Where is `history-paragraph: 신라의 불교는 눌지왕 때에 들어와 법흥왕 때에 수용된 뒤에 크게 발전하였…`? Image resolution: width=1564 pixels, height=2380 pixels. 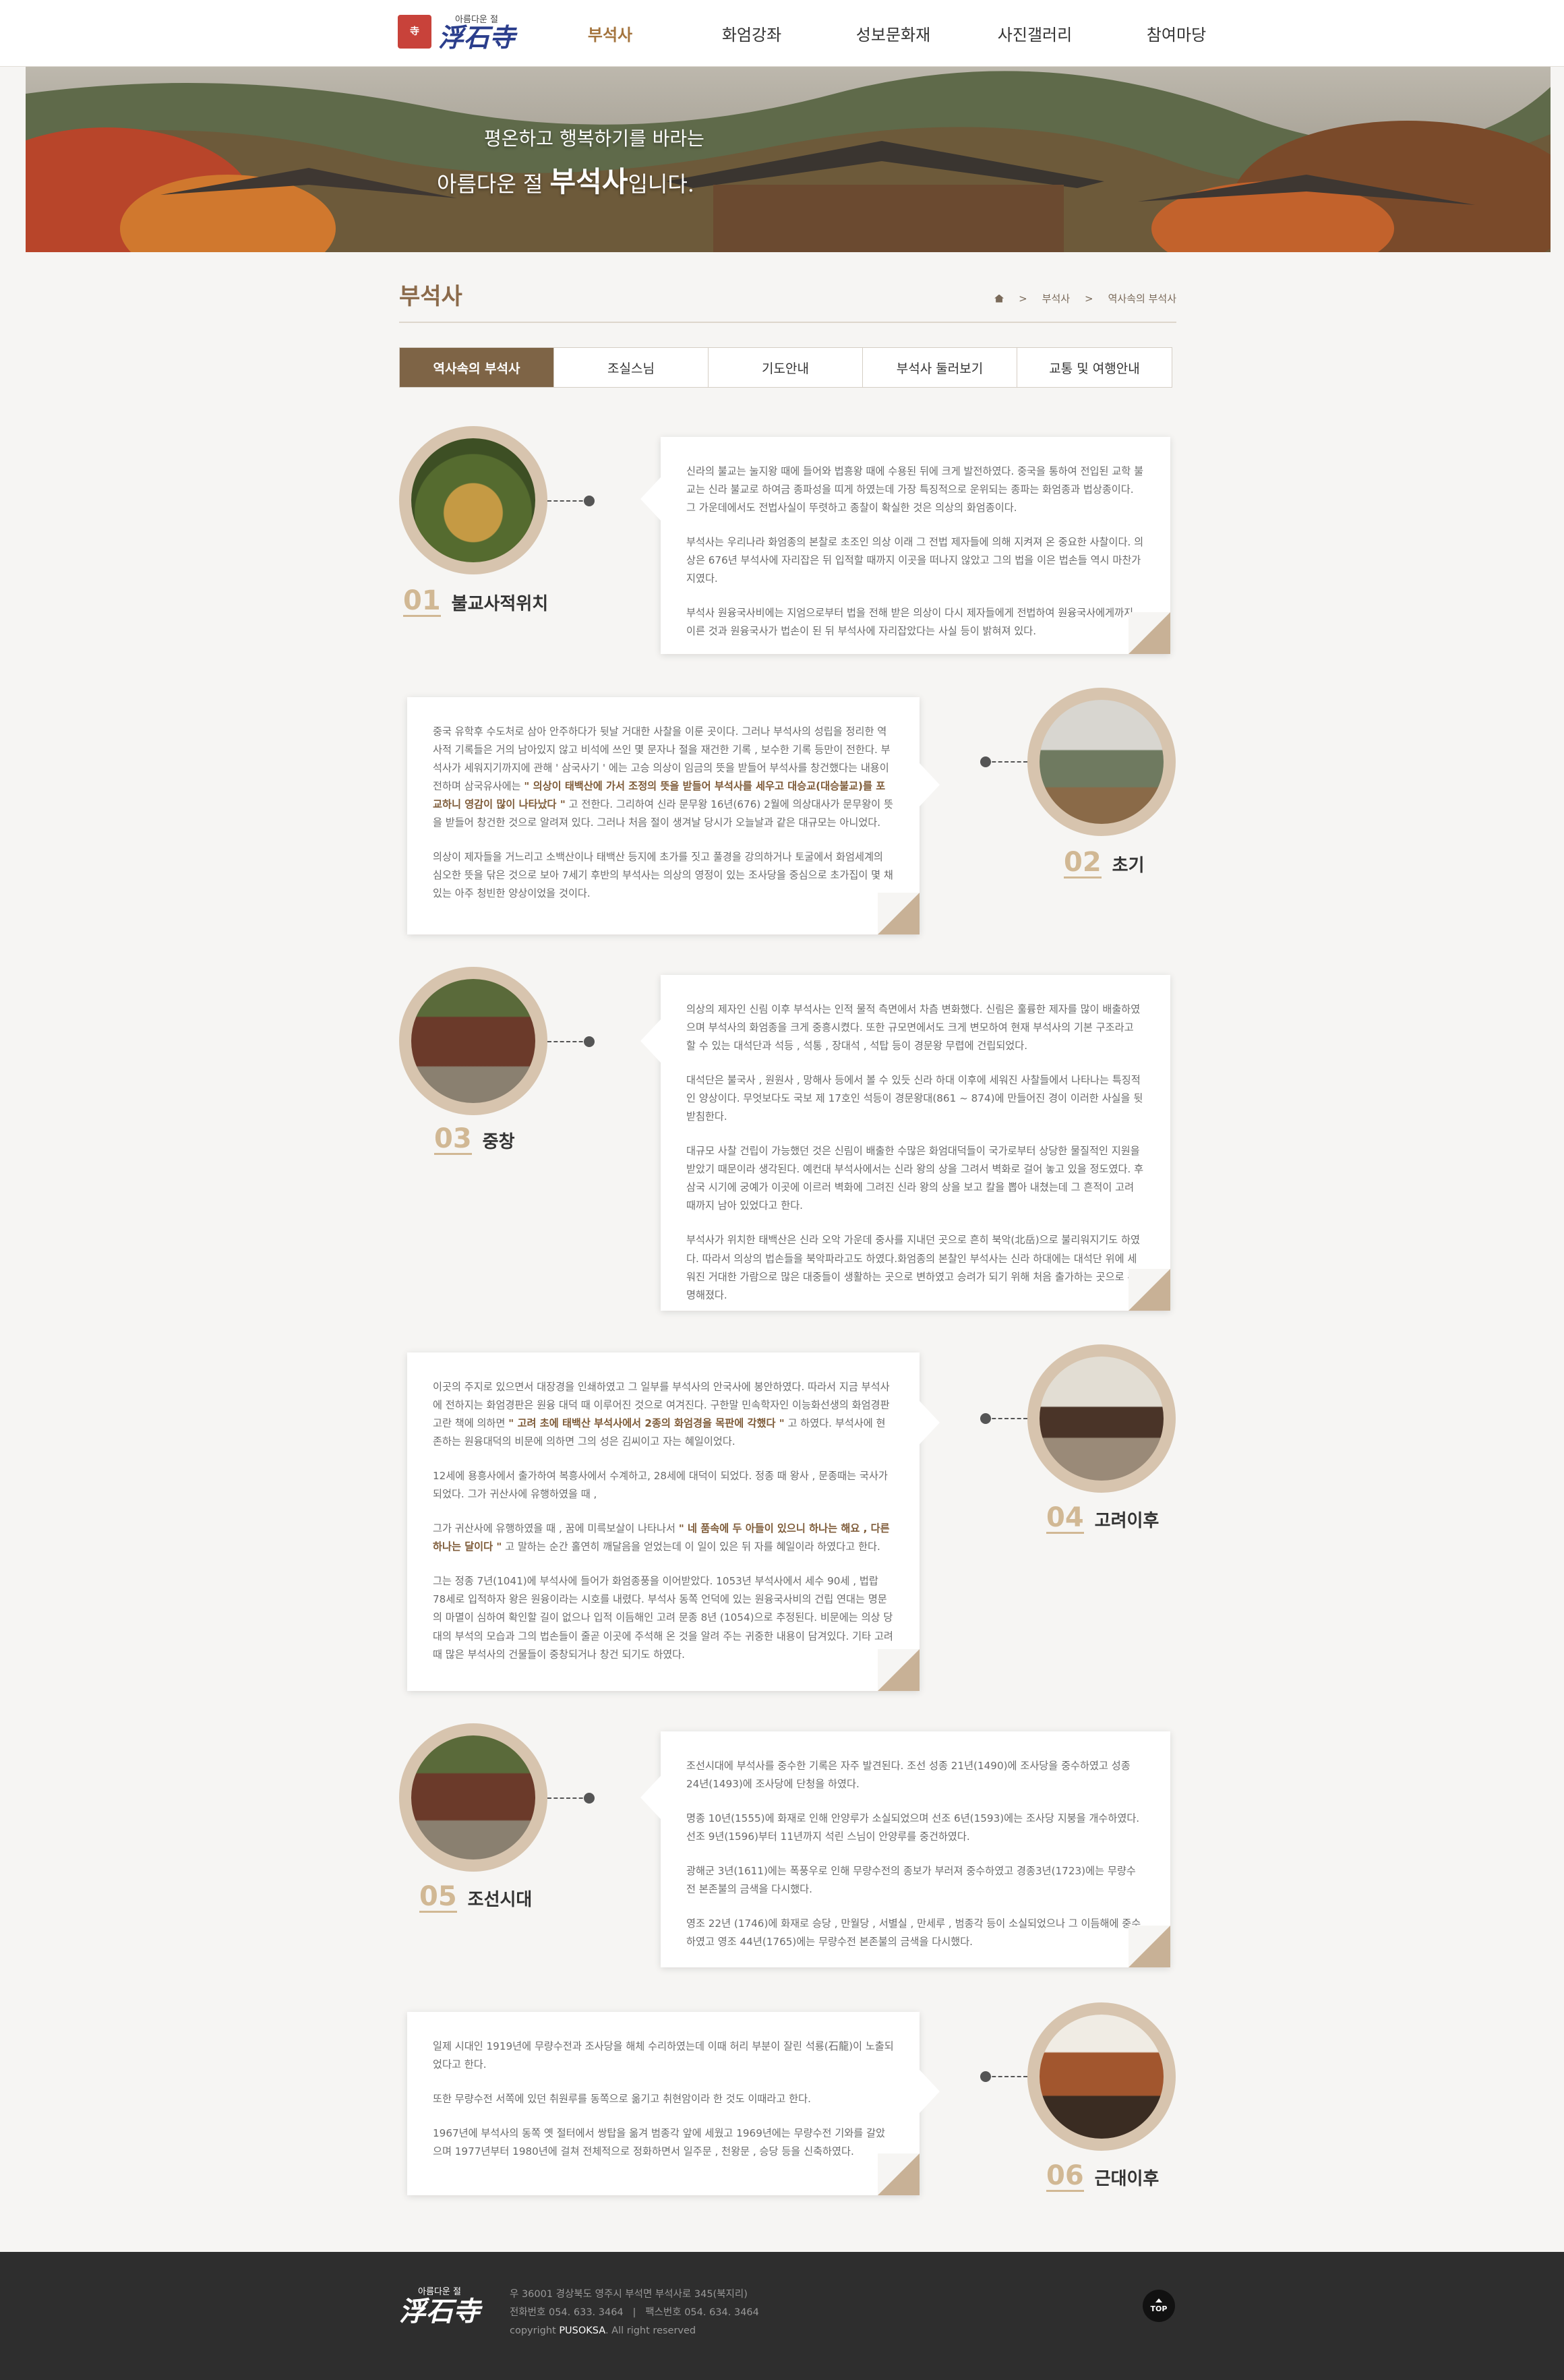 history-paragraph: 신라의 불교는 눌지왕 때에 들어와 법흥왕 때에 수용된 뒤에 크게 발전하였… is located at coordinates (915, 489).